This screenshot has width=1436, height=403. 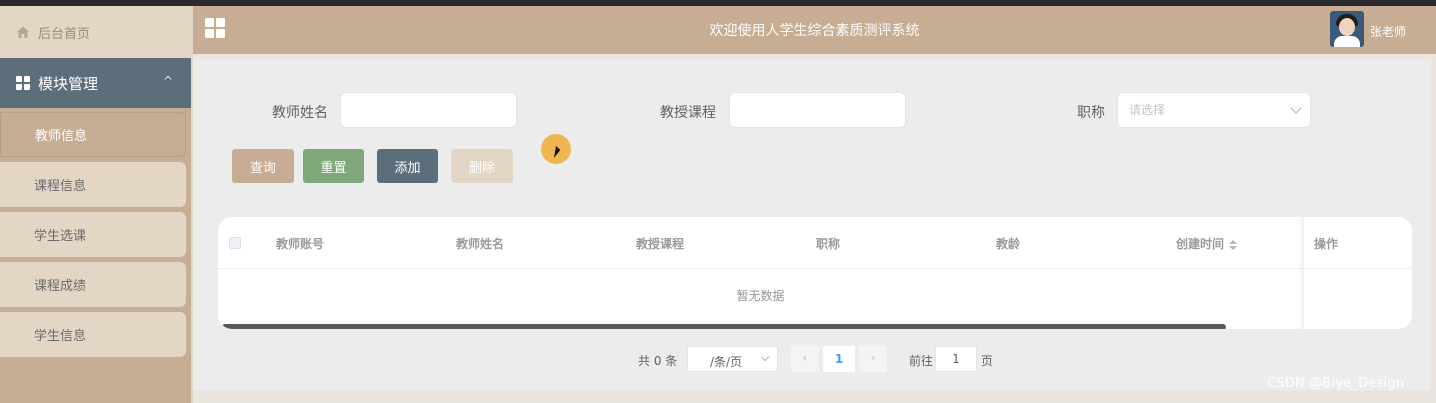 I want to click on watermark: CSDN @Biye_Design, so click(x=1336, y=383).